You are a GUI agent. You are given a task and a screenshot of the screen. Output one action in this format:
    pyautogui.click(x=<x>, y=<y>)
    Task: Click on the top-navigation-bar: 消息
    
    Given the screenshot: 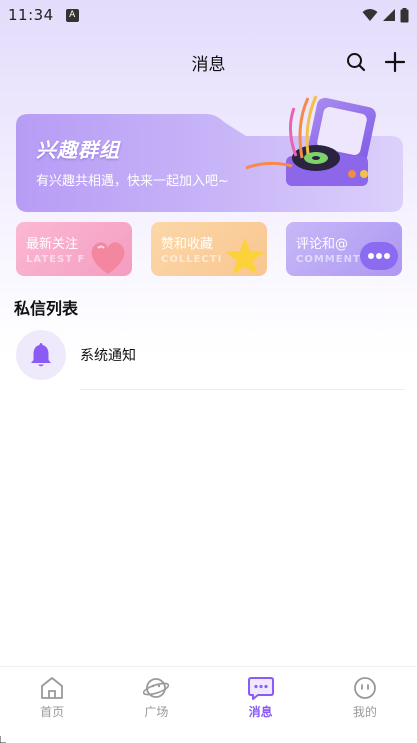 What is the action you would take?
    pyautogui.click(x=208, y=62)
    